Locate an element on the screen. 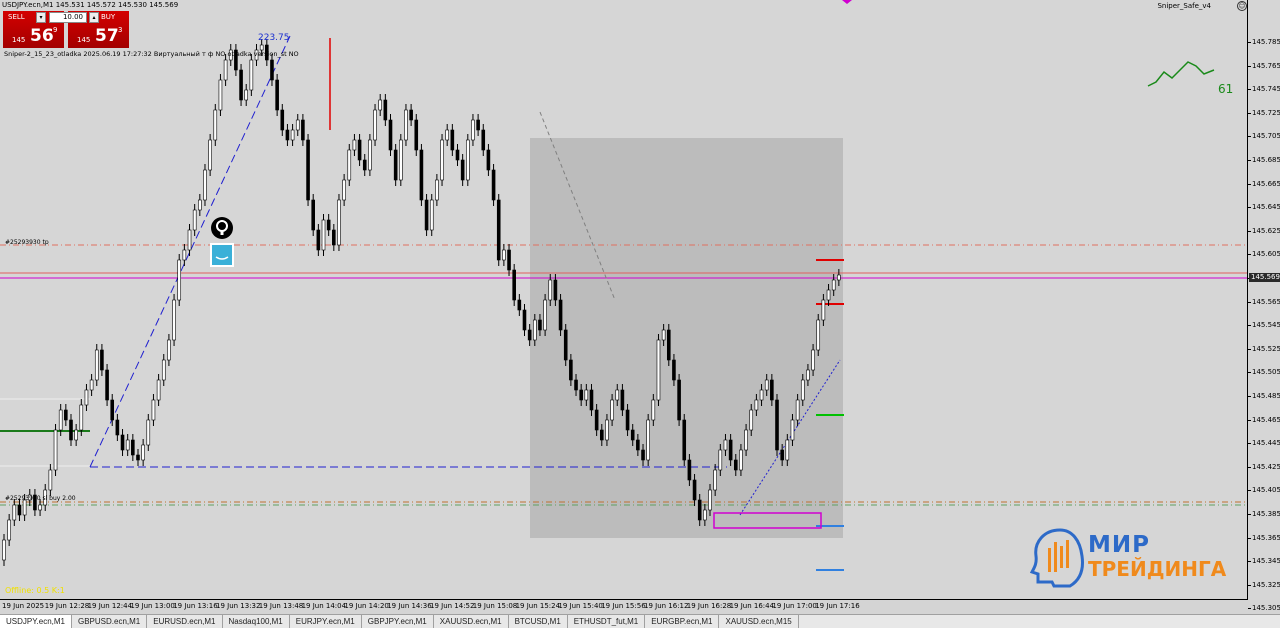  chart-tab: GBPJPY.ecn,M1 is located at coordinates (398, 621).